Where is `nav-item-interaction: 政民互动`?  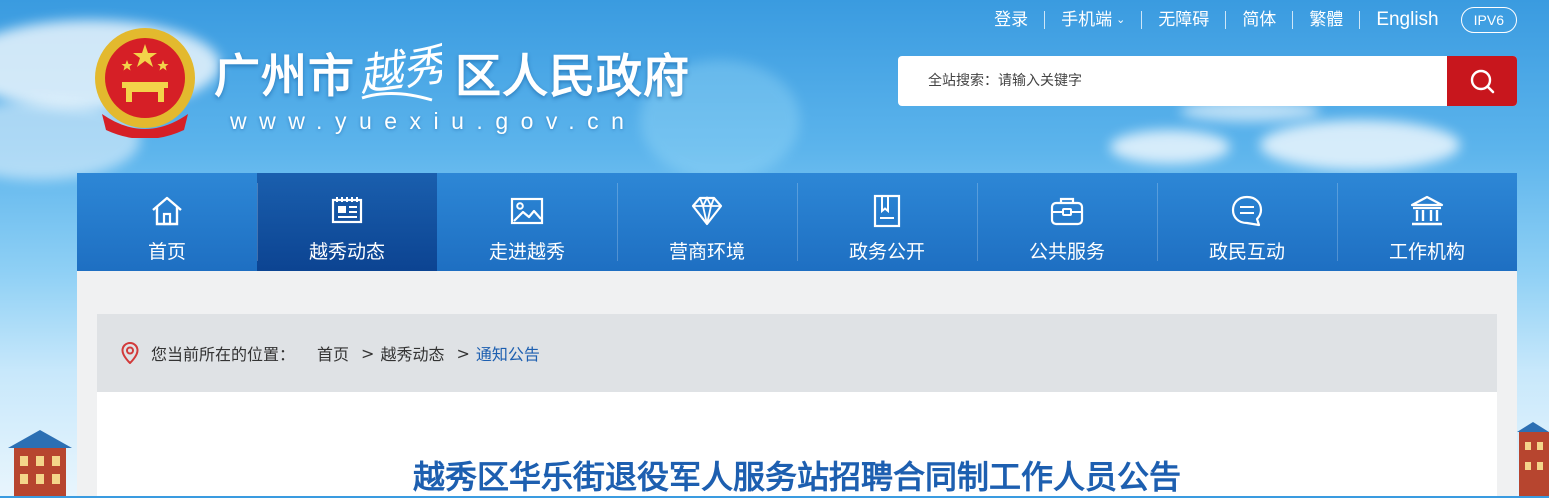
nav-item-interaction: 政民互动 is located at coordinates (1247, 222).